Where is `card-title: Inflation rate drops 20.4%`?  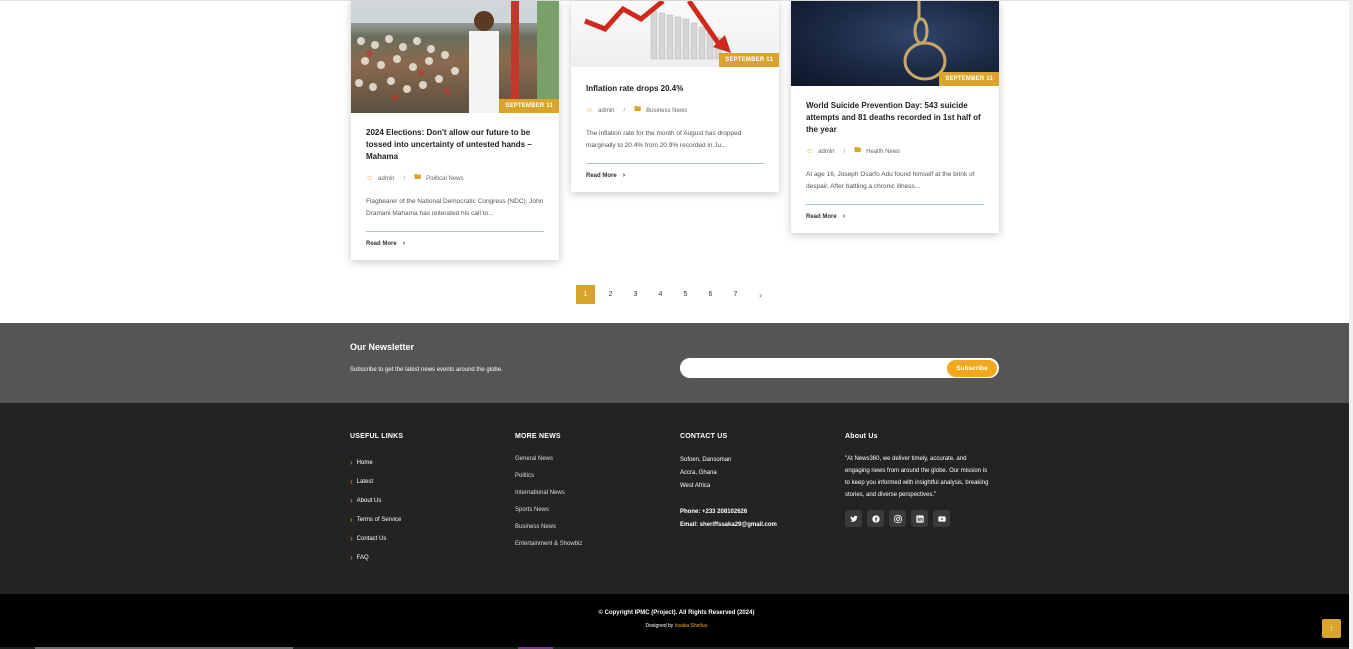 card-title: Inflation rate drops 20.4% is located at coordinates (675, 89).